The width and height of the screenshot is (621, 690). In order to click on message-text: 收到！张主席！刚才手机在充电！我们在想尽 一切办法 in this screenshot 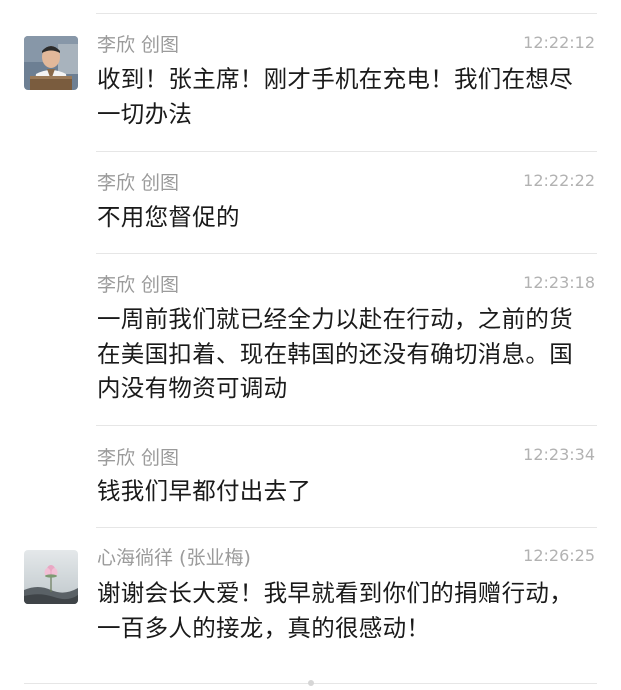, I will do `click(347, 96)`.